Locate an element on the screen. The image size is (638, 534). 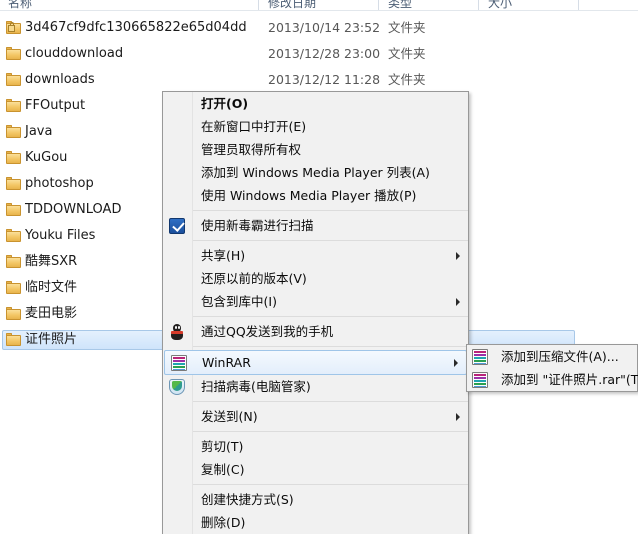
menu-item: 扫描病毒(电脑管家) is located at coordinates (315, 386).